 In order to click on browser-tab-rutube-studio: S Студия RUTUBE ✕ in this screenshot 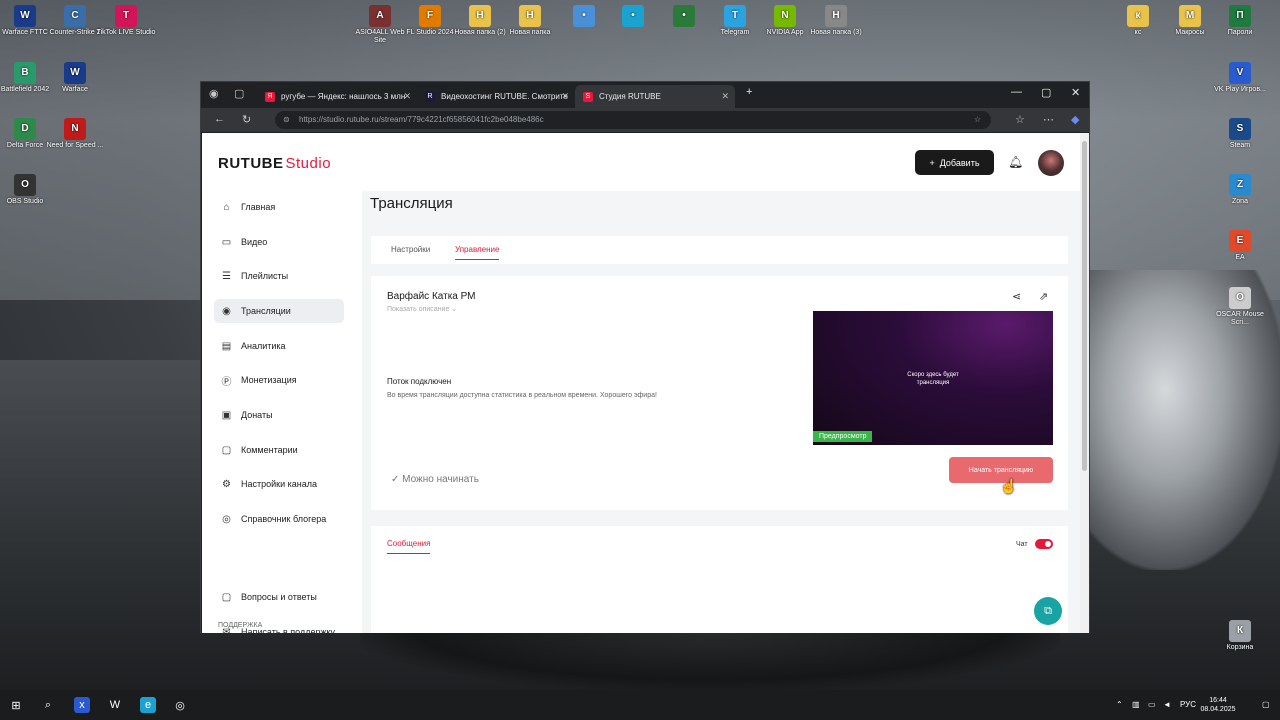, I will do `click(655, 96)`.